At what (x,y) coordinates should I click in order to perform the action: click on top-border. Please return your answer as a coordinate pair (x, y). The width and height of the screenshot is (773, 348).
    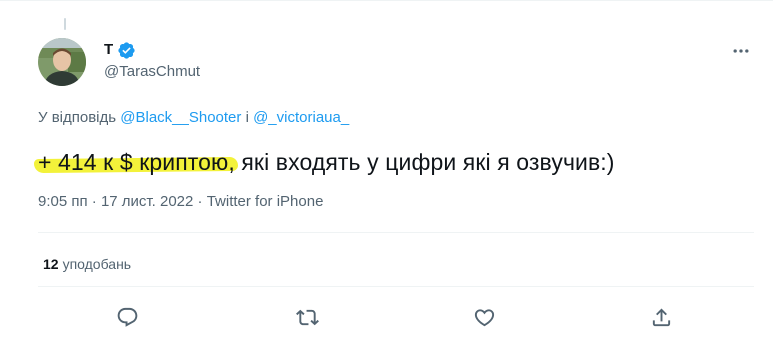
    Looking at the image, I should click on (386, 0).